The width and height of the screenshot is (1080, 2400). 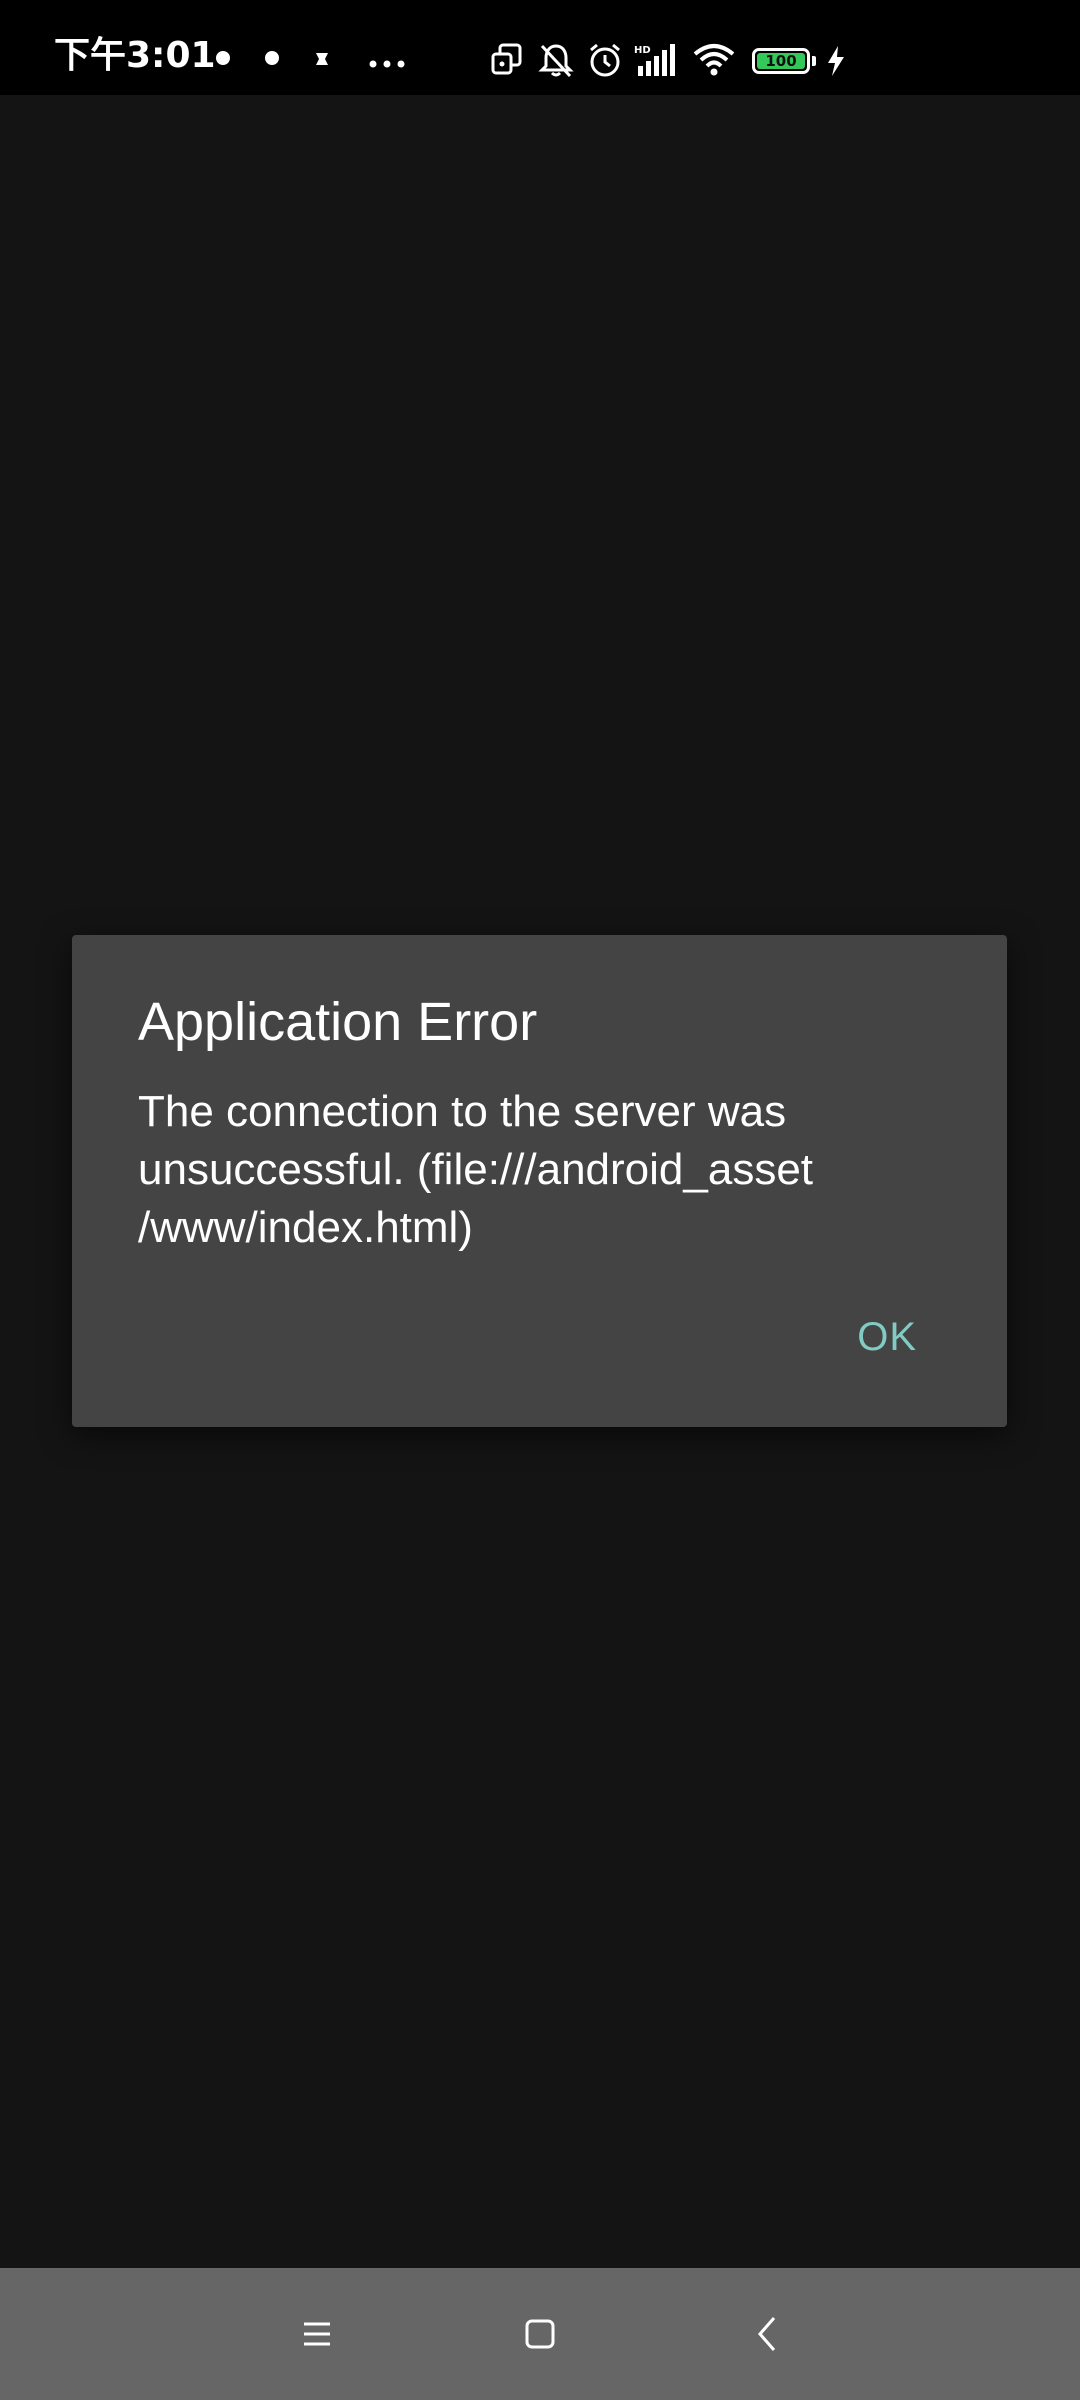 I want to click on bell-muted-icon, so click(x=556, y=62).